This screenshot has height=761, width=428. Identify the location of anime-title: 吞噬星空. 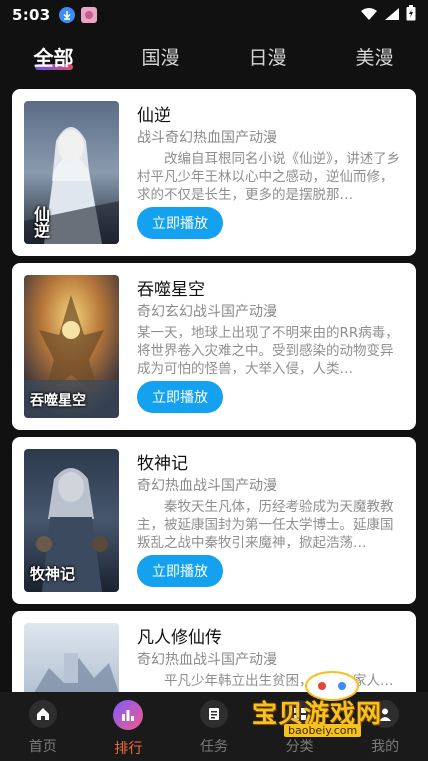
(171, 290).